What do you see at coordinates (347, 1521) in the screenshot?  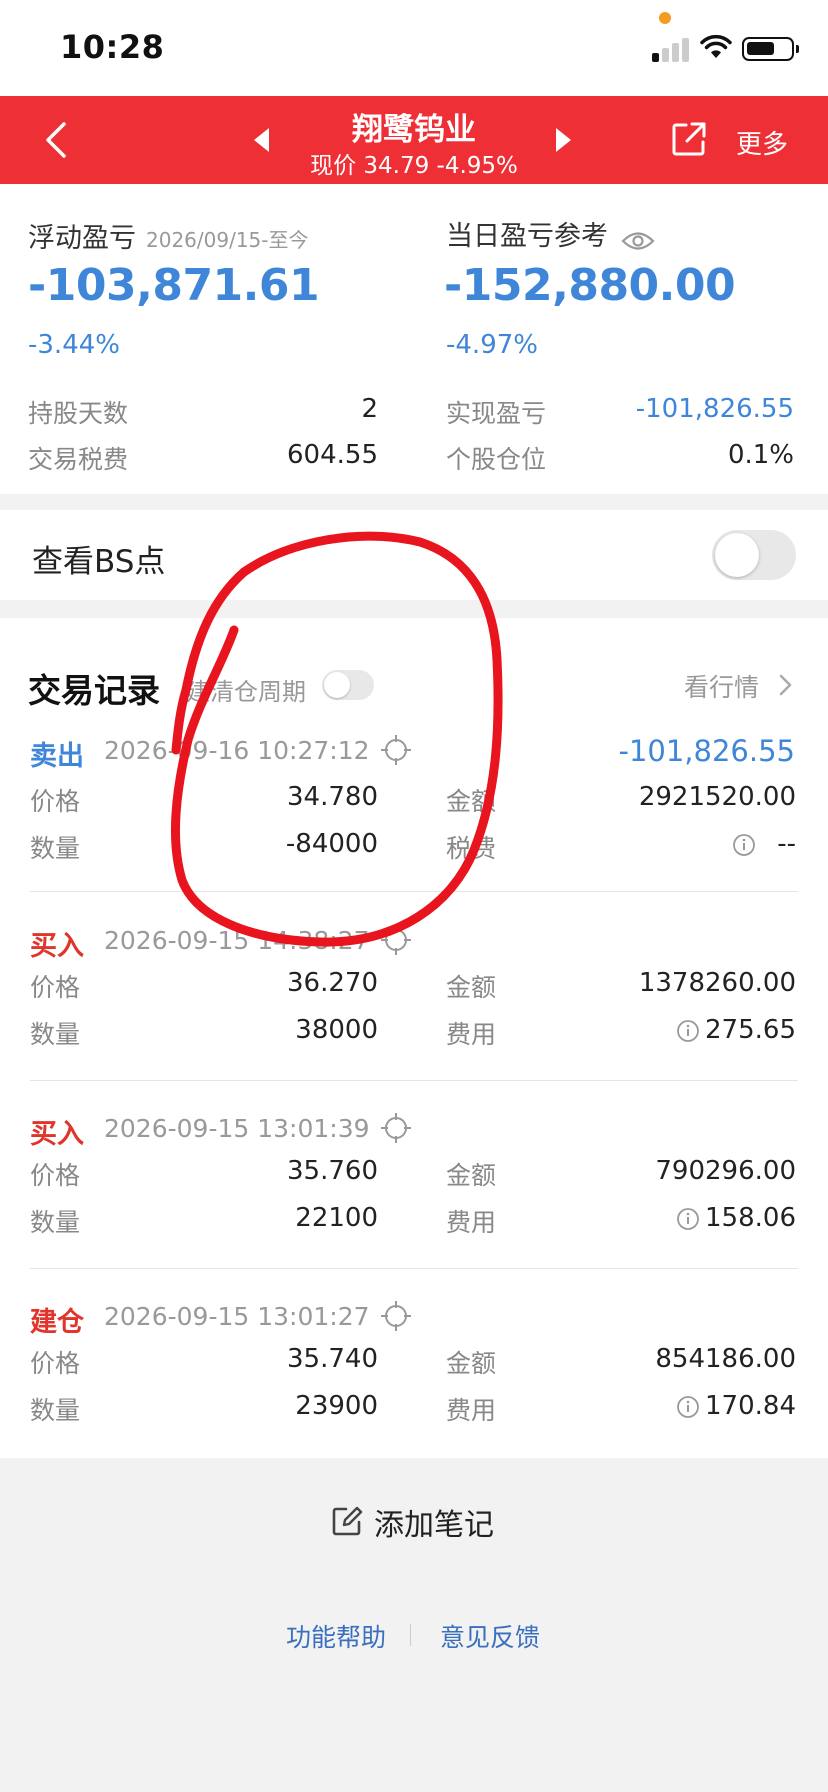 I see `edit-note-icon` at bounding box center [347, 1521].